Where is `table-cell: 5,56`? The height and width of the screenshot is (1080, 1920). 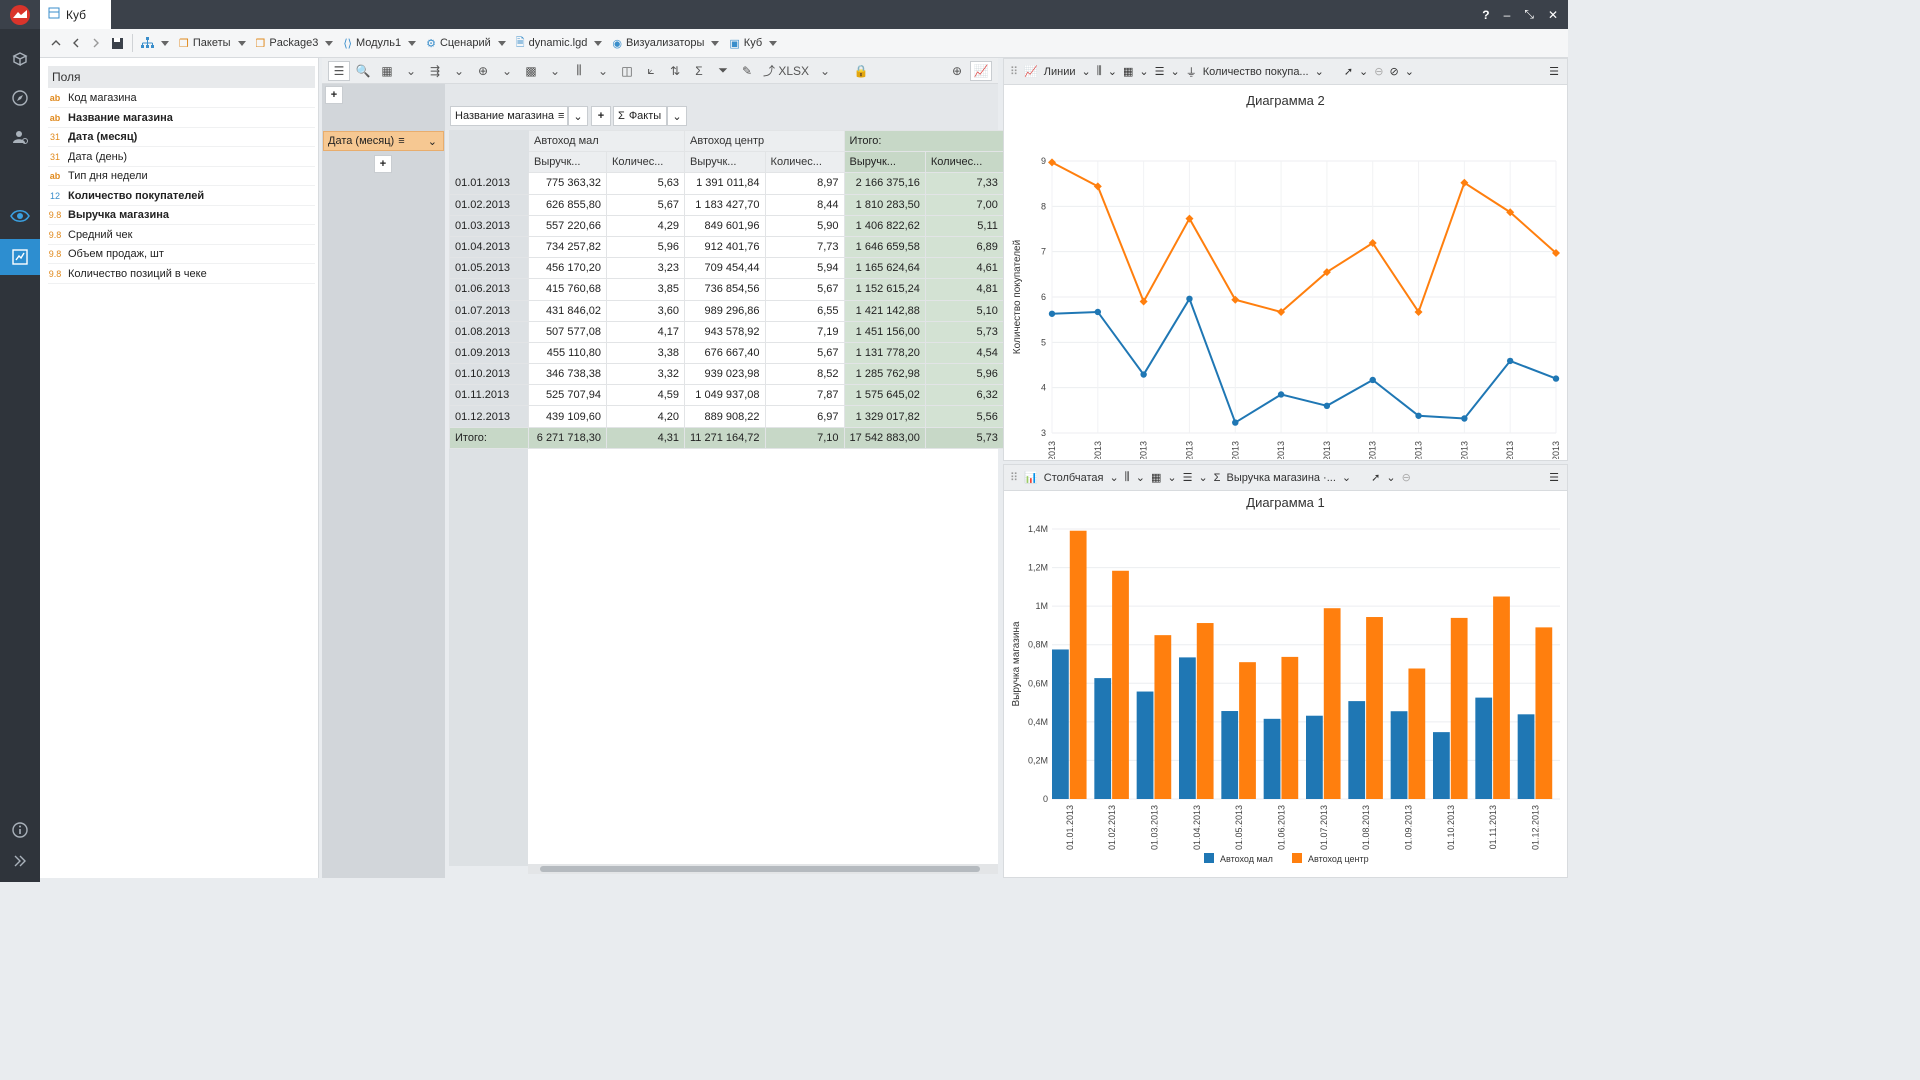
table-cell: 5,56 is located at coordinates (964, 416).